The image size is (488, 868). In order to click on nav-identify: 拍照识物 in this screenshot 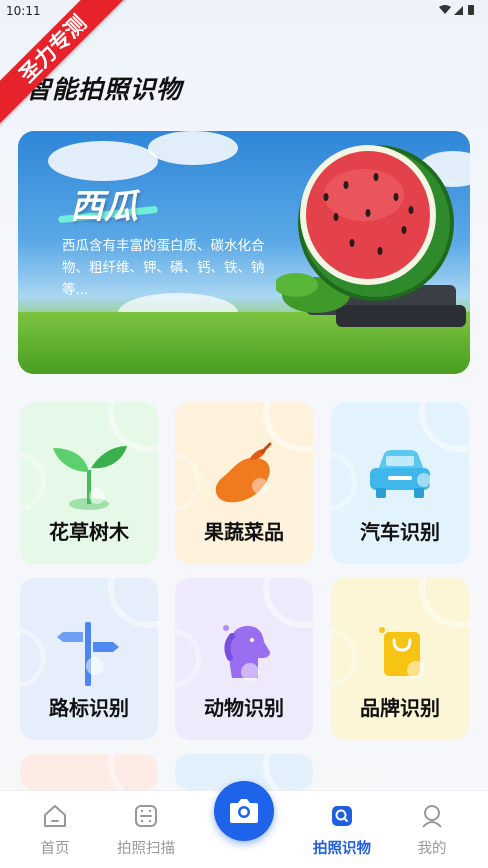, I will do `click(342, 830)`.